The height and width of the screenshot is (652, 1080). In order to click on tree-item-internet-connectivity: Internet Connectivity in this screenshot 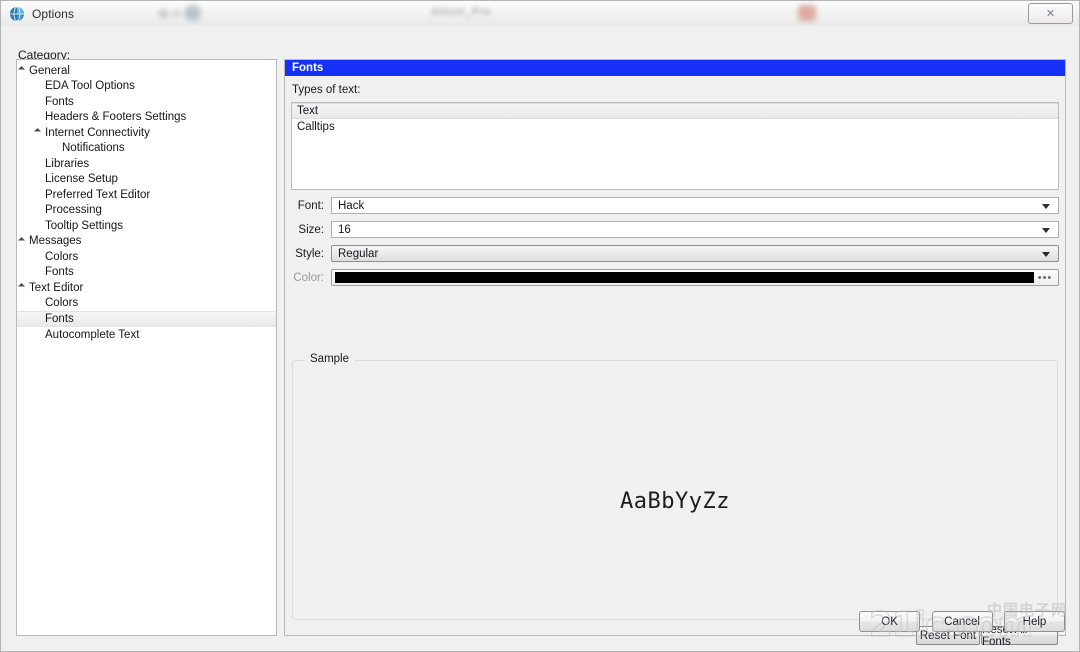, I will do `click(146, 133)`.